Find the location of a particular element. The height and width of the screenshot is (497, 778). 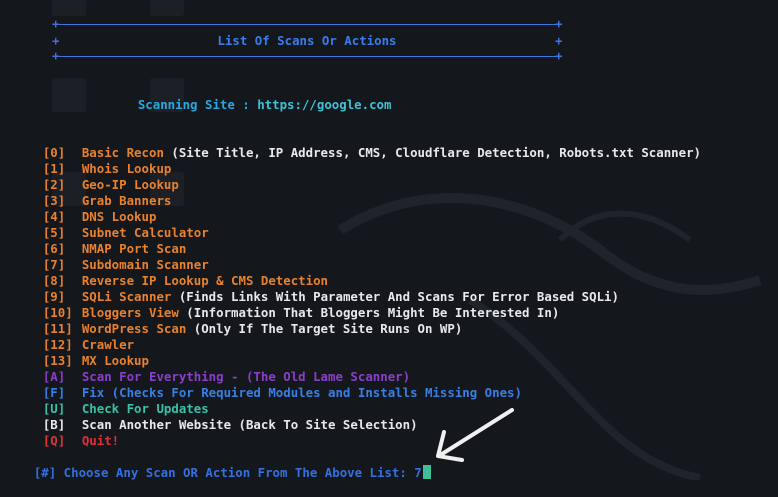

menu-item-u: [U] Check For Updates is located at coordinates (111, 400).